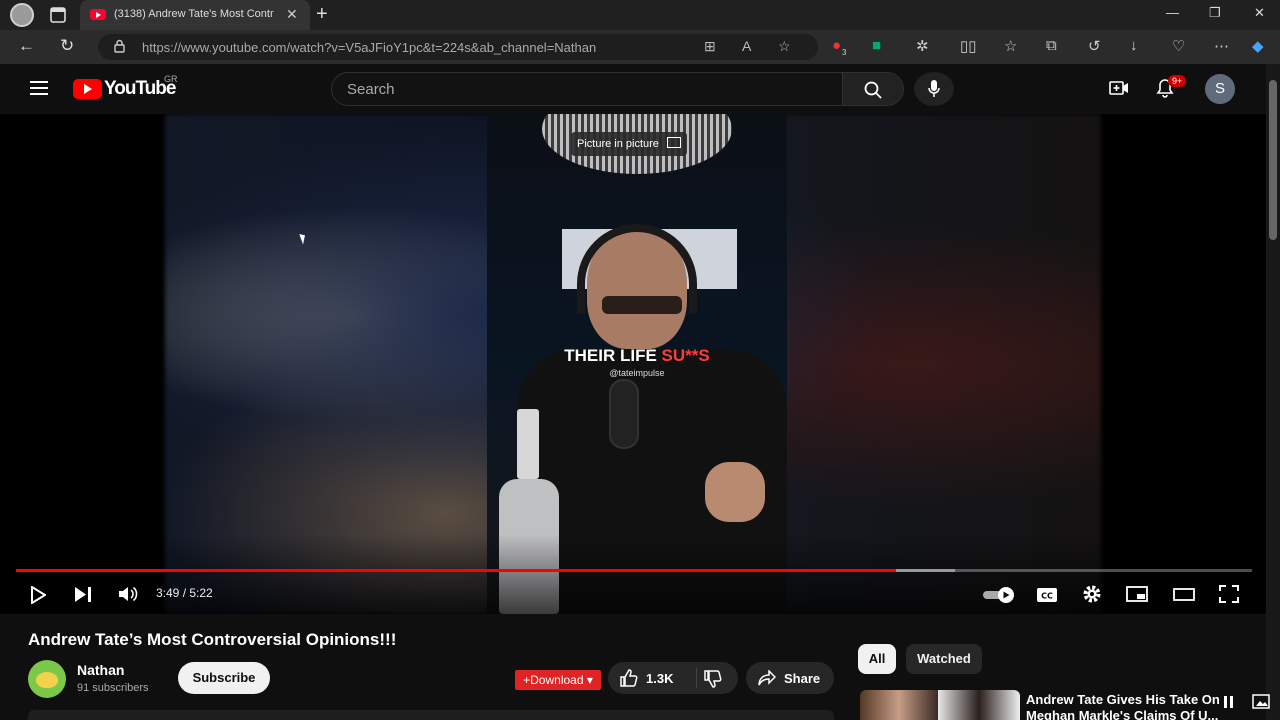 This screenshot has width=1280, height=720. I want to click on search-button, so click(873, 89).